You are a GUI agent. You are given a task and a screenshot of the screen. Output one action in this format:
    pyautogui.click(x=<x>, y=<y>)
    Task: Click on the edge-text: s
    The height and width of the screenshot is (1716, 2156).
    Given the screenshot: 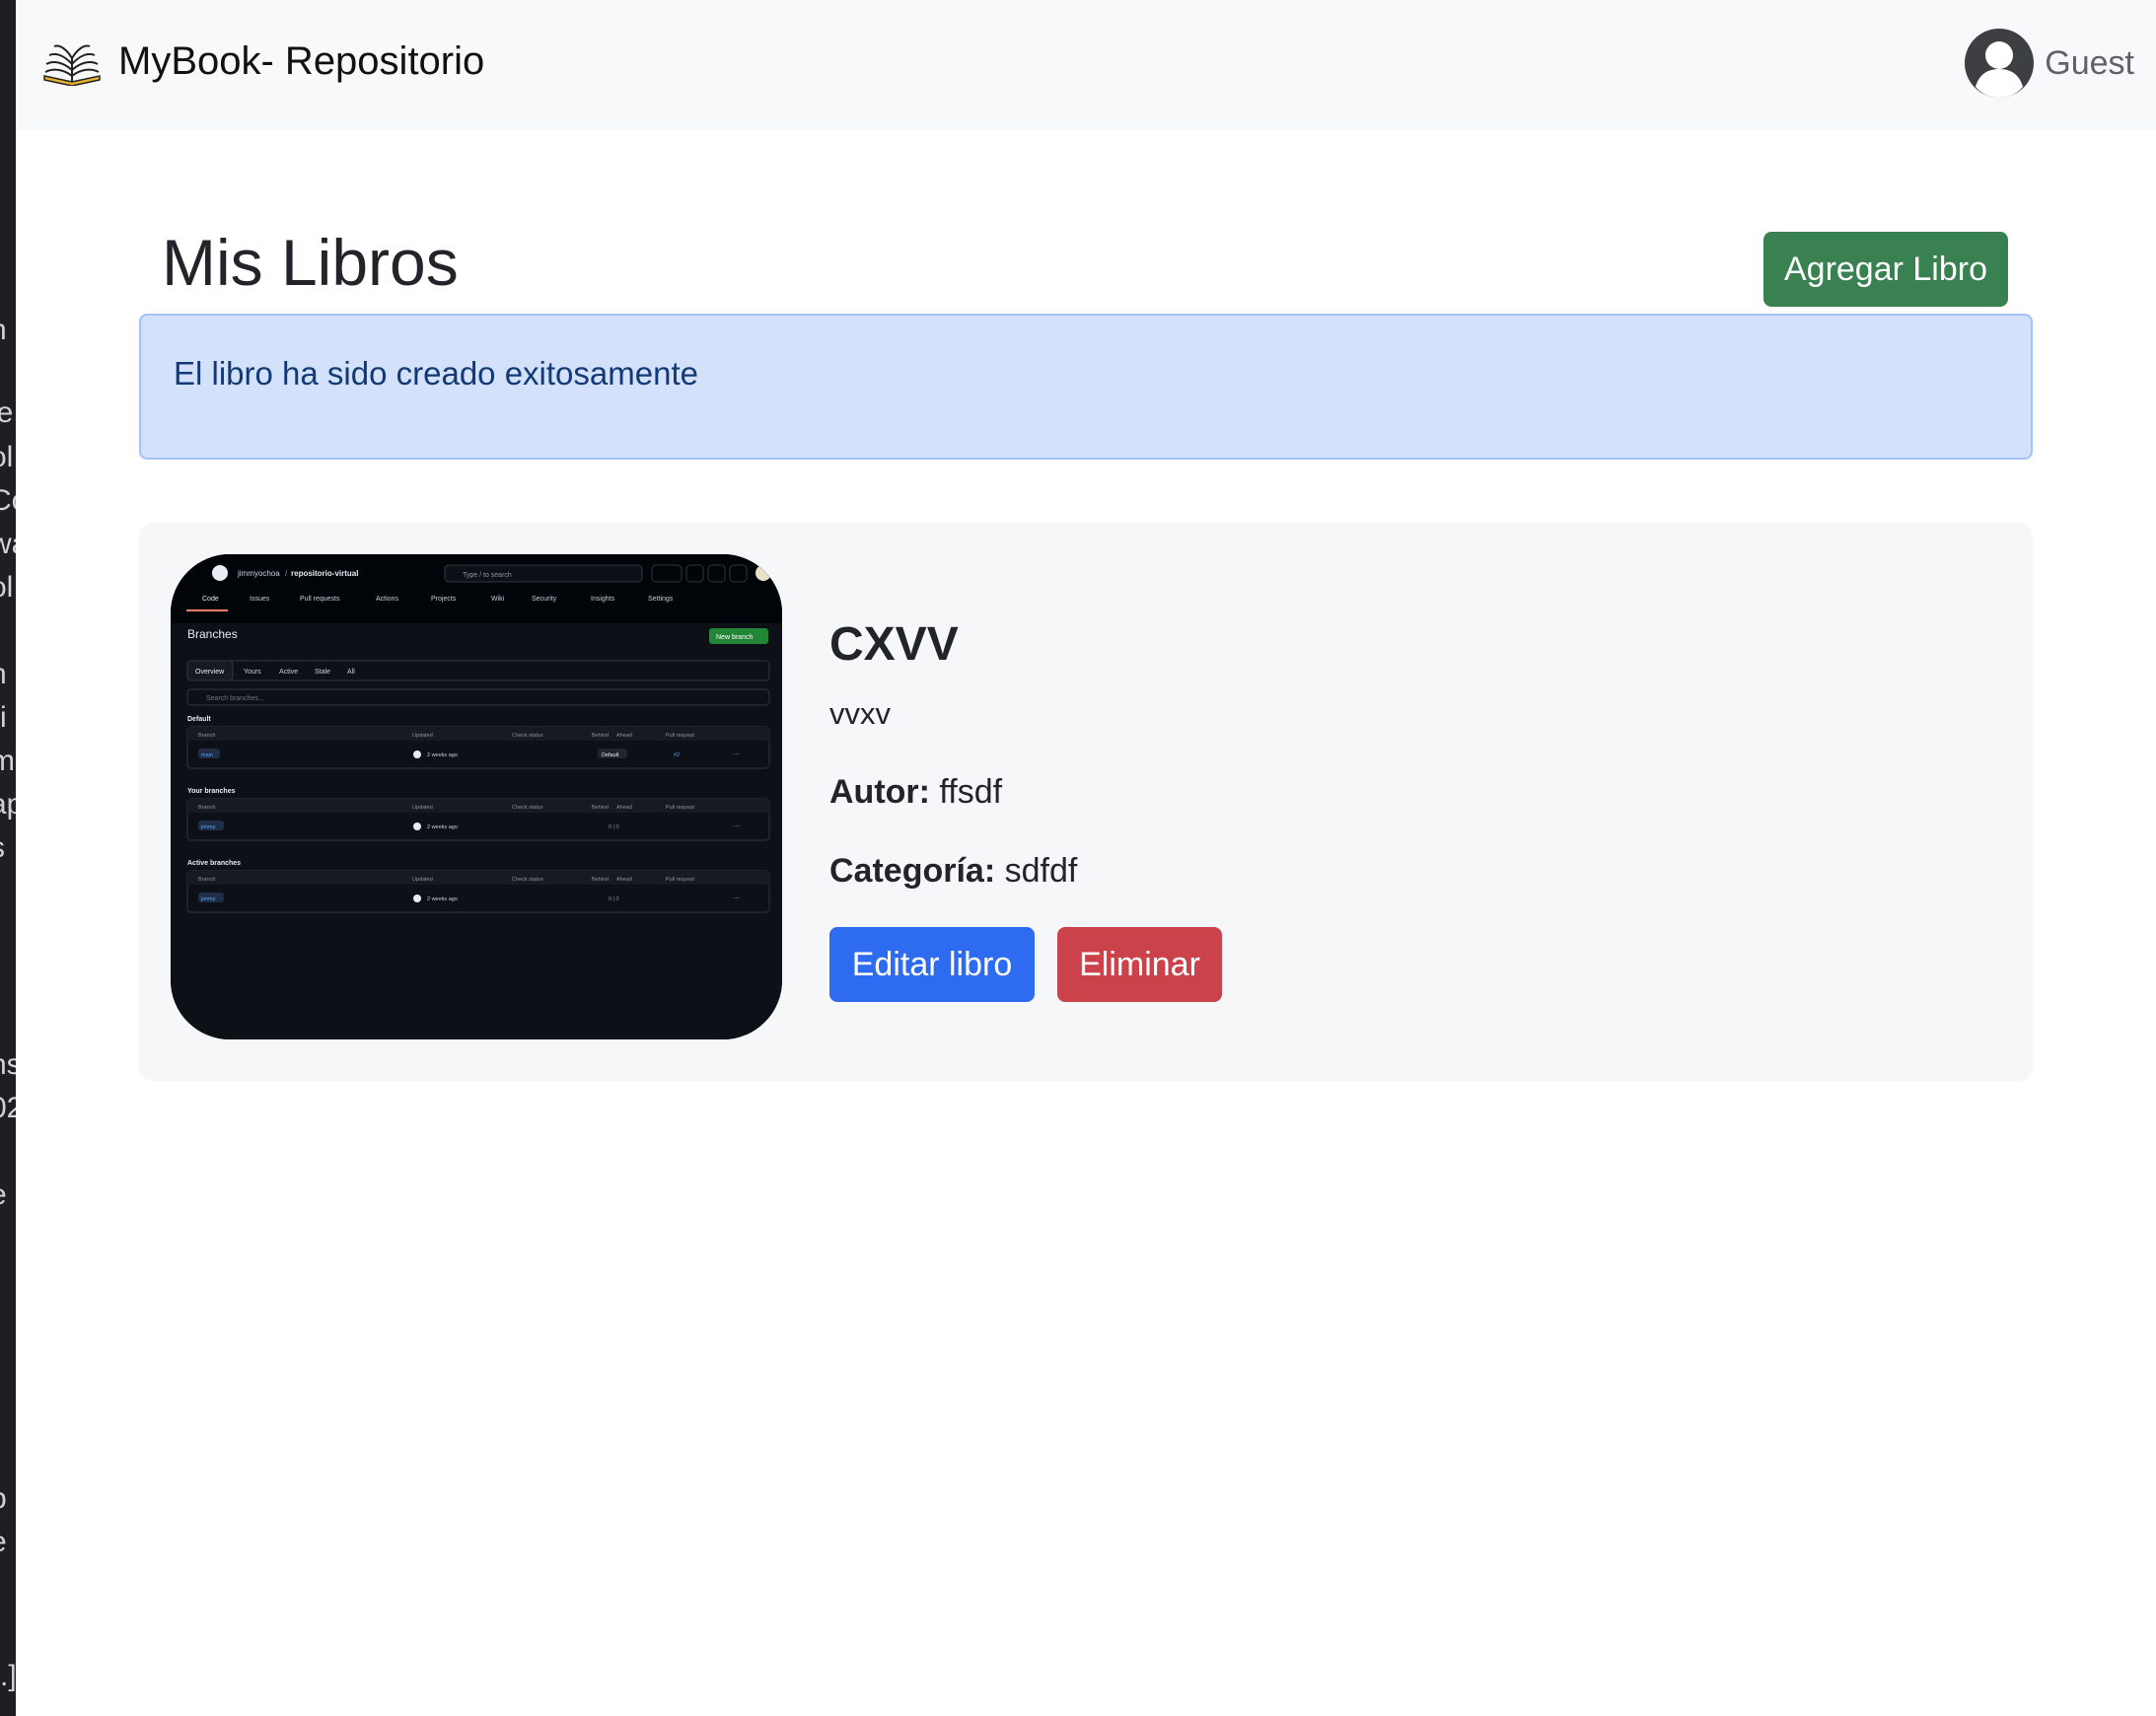 What is the action you would take?
    pyautogui.click(x=2, y=848)
    